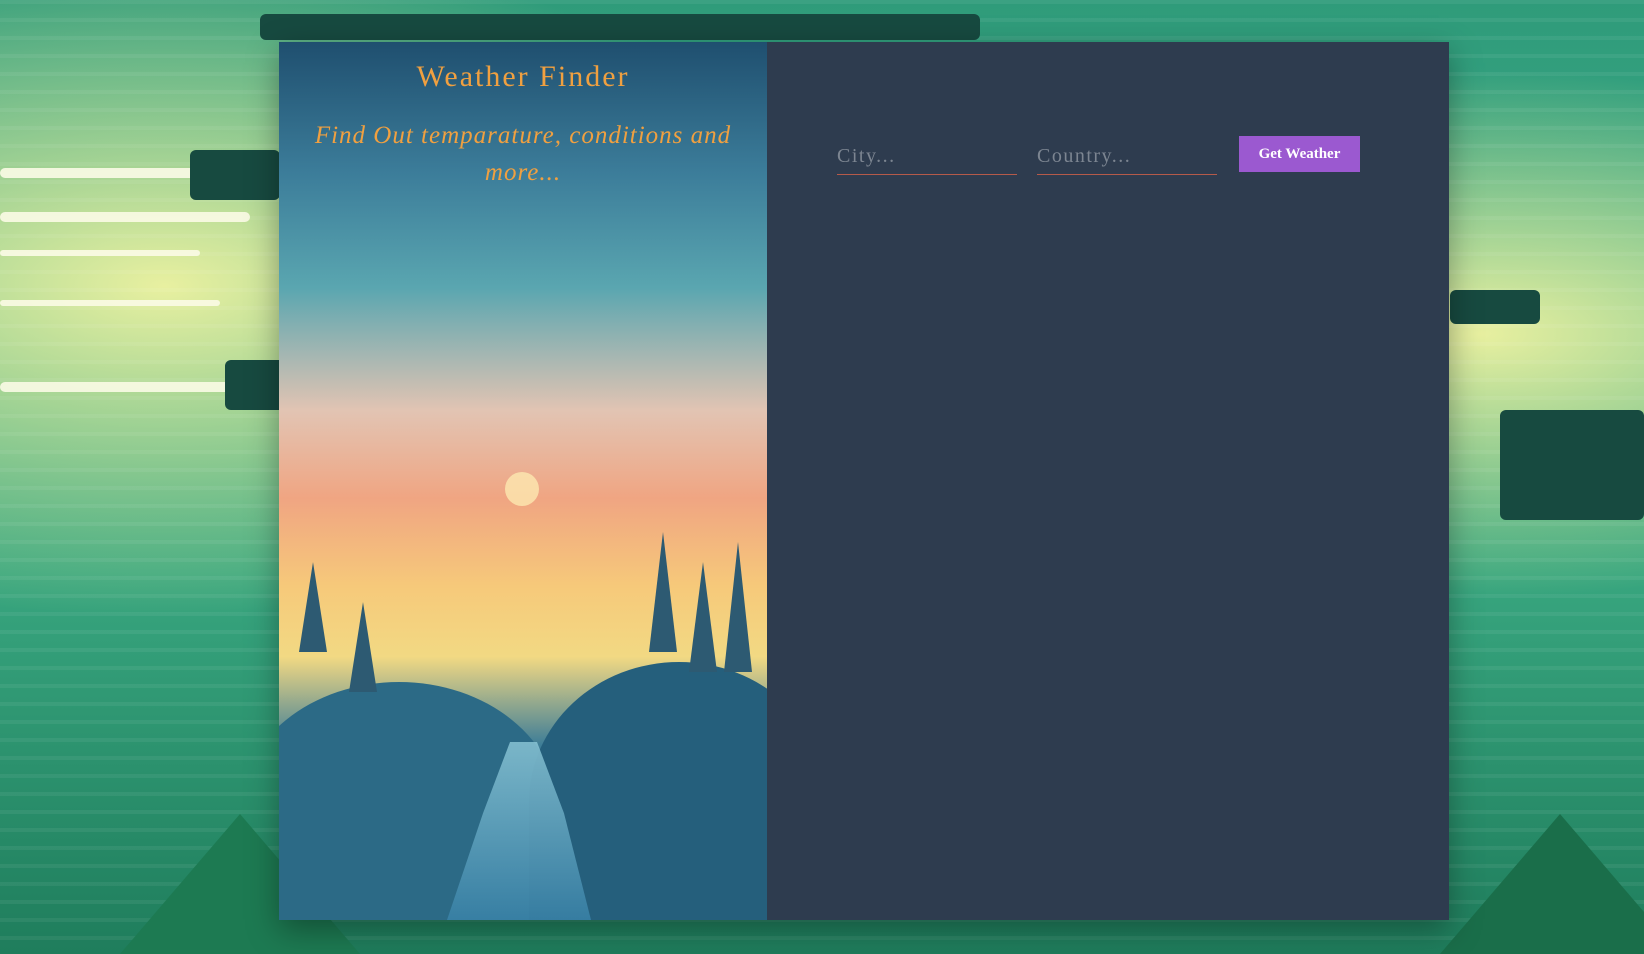 This screenshot has width=1644, height=954. I want to click on city-input, so click(927, 156).